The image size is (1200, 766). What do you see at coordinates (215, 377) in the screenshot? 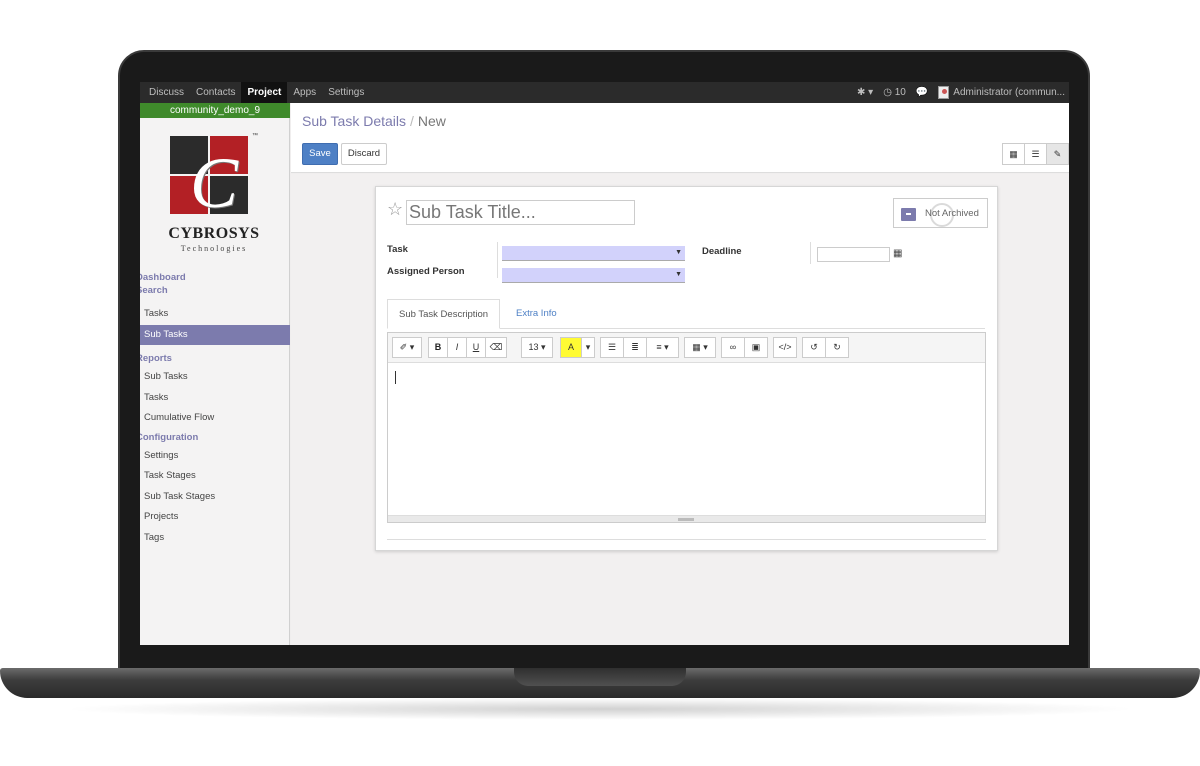
I see `sidebar-item-report-sub-tasks: Sub Tasks` at bounding box center [215, 377].